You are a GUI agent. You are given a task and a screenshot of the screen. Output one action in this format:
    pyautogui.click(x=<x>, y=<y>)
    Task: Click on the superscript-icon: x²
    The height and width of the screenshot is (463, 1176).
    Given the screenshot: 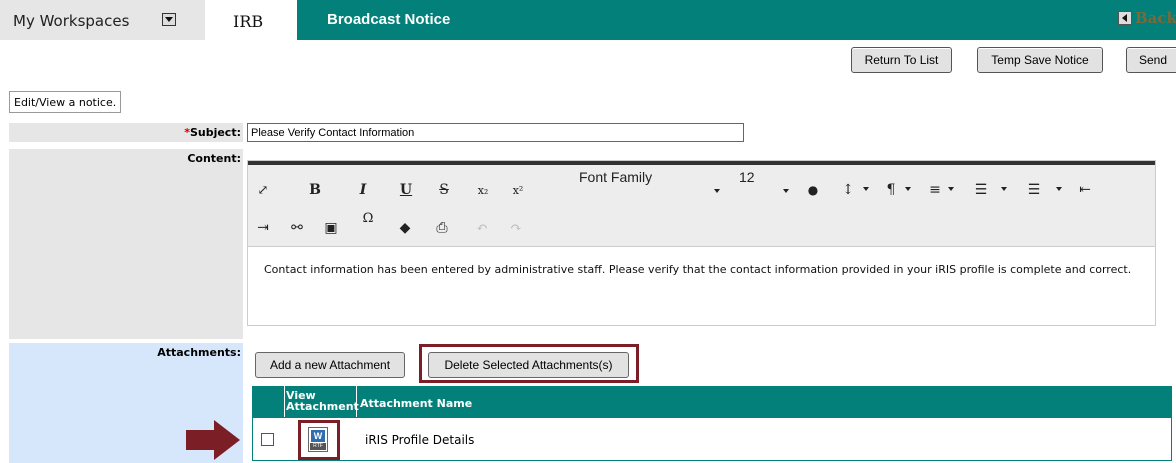 What is the action you would take?
    pyautogui.click(x=518, y=190)
    